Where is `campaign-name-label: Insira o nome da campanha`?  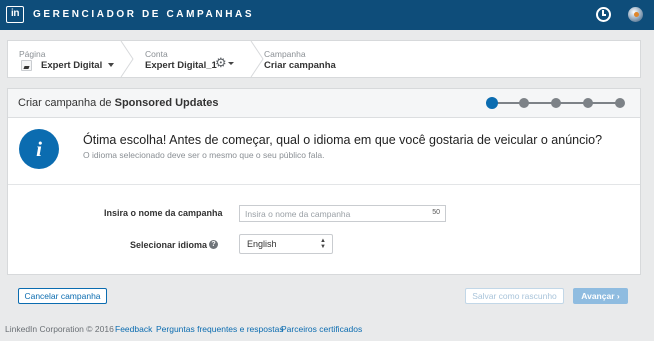
campaign-name-label: Insira o nome da campanha is located at coordinates (163, 213).